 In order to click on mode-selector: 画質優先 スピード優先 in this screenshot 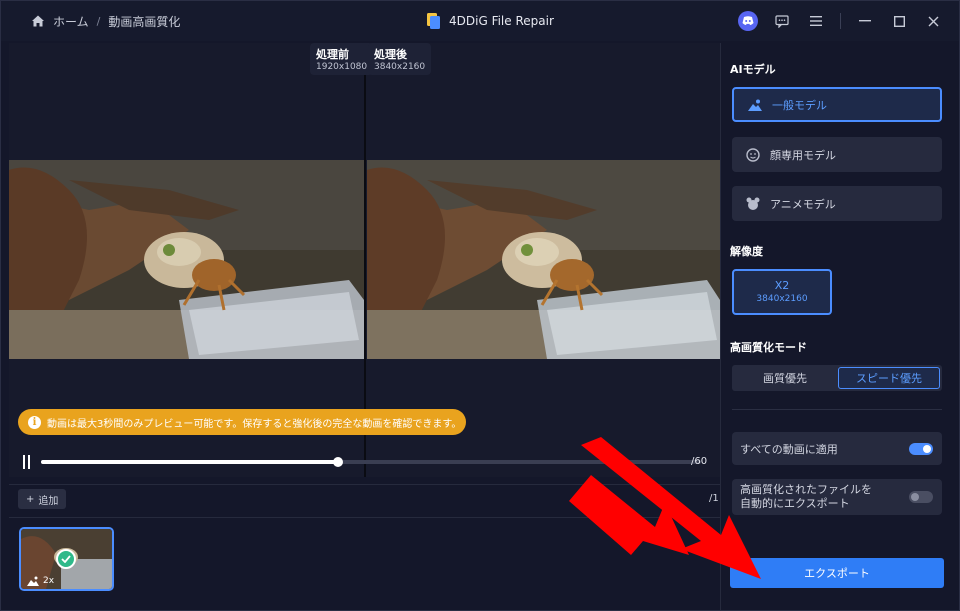, I will do `click(837, 378)`.